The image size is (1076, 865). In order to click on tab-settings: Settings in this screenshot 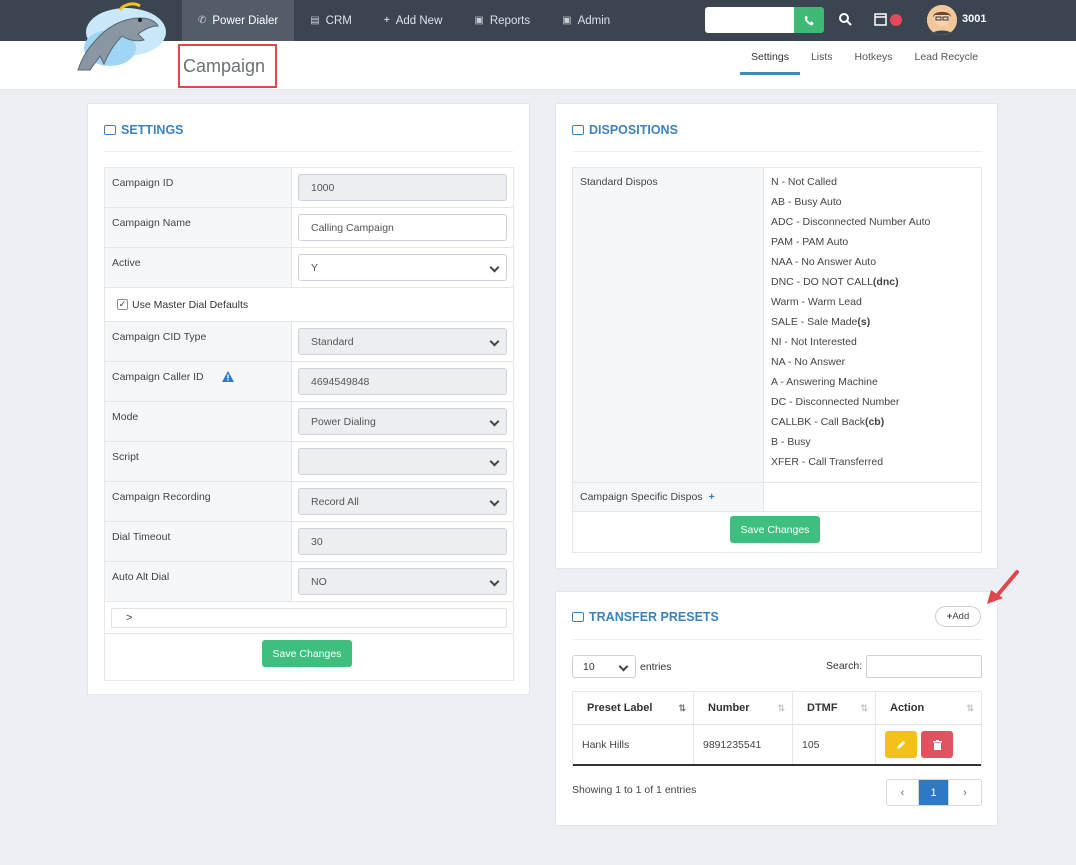, I will do `click(770, 58)`.